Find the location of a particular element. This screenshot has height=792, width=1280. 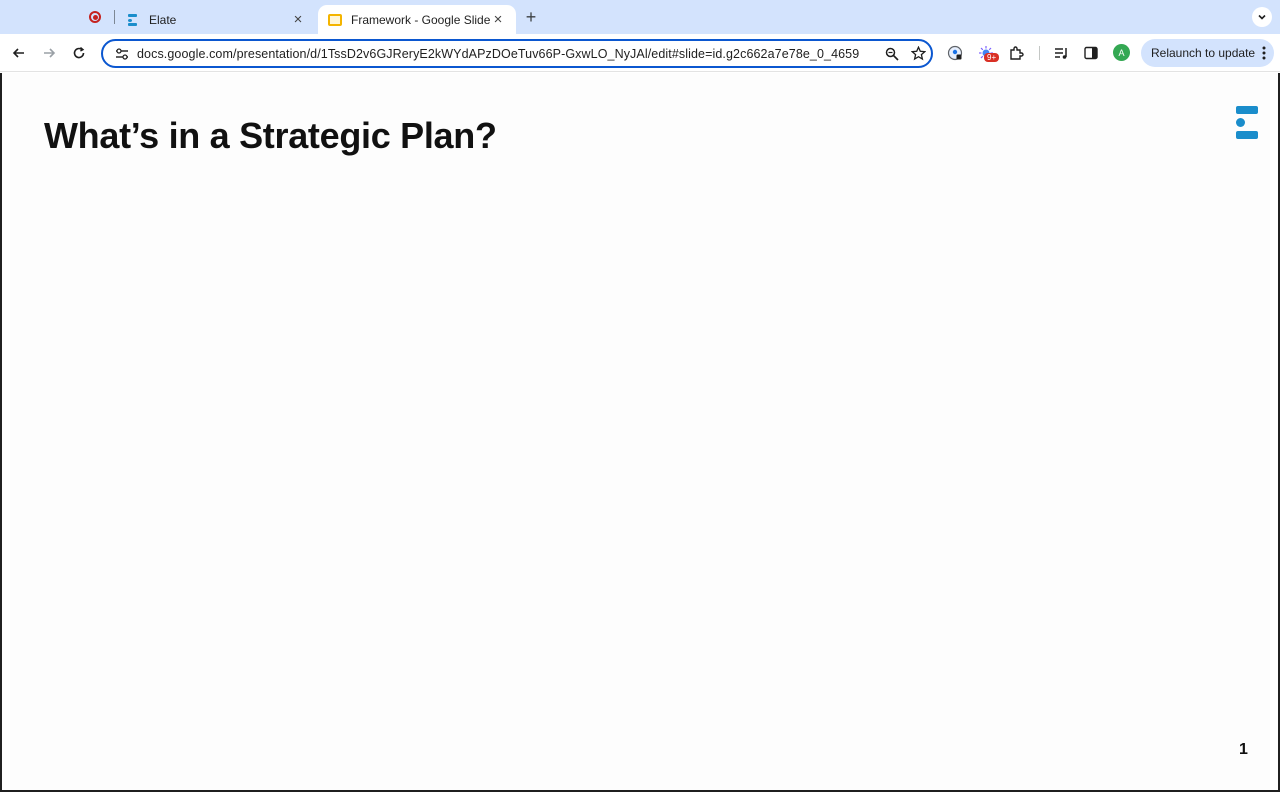

arrow-left-icon is located at coordinates (18, 53).